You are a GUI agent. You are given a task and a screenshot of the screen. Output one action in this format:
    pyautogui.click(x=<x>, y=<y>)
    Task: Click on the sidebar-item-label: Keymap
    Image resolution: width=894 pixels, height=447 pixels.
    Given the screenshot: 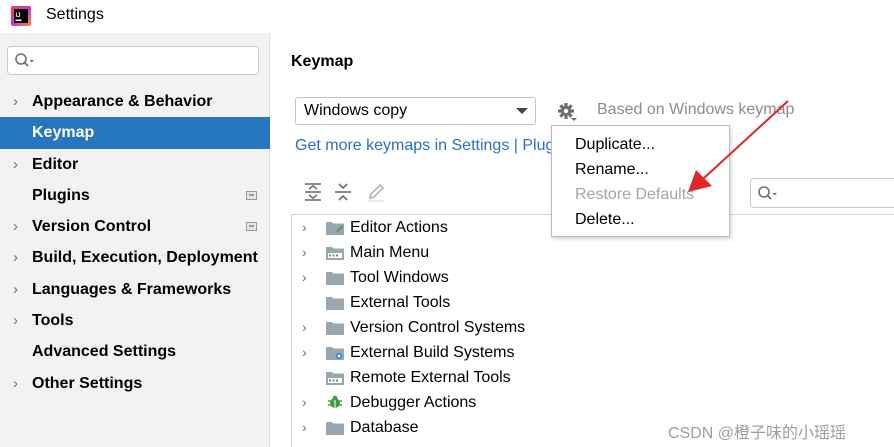 What is the action you would take?
    pyautogui.click(x=63, y=133)
    